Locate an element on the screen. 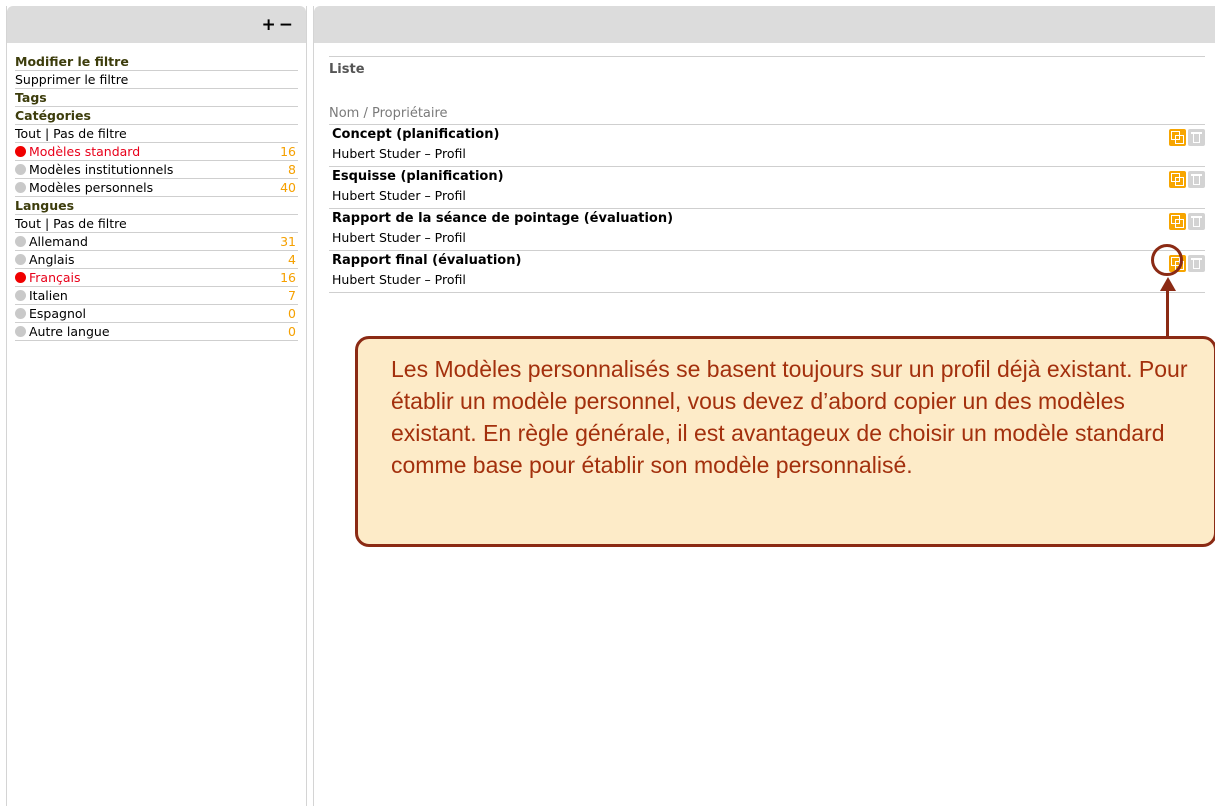  arrow-line is located at coordinates (1167, 316).